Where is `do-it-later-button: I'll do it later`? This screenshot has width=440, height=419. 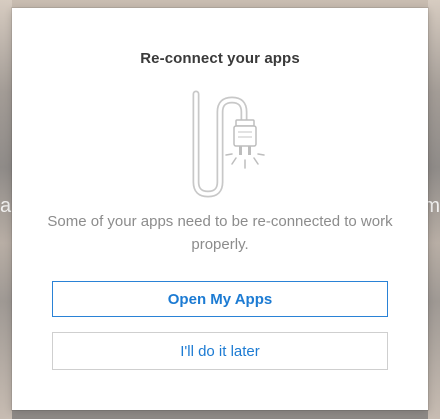 do-it-later-button: I'll do it later is located at coordinates (220, 351).